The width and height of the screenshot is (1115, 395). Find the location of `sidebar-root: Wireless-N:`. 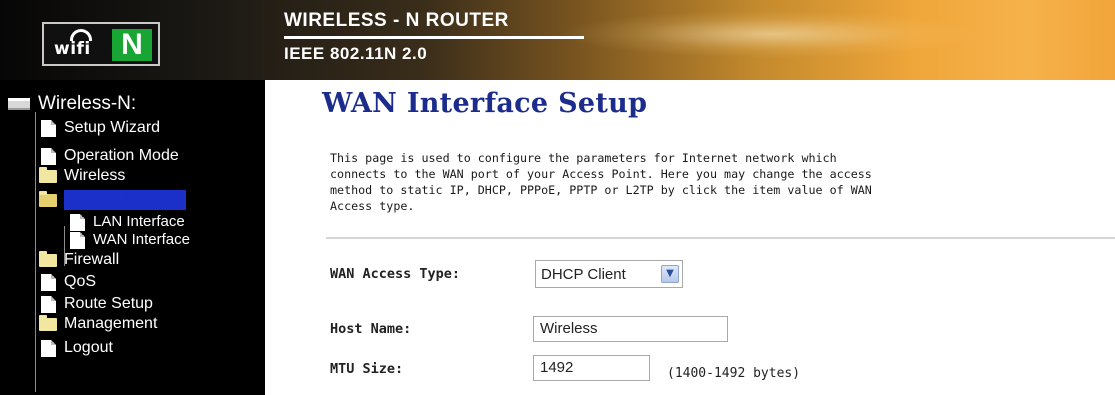

sidebar-root: Wireless-N: is located at coordinates (72, 104).